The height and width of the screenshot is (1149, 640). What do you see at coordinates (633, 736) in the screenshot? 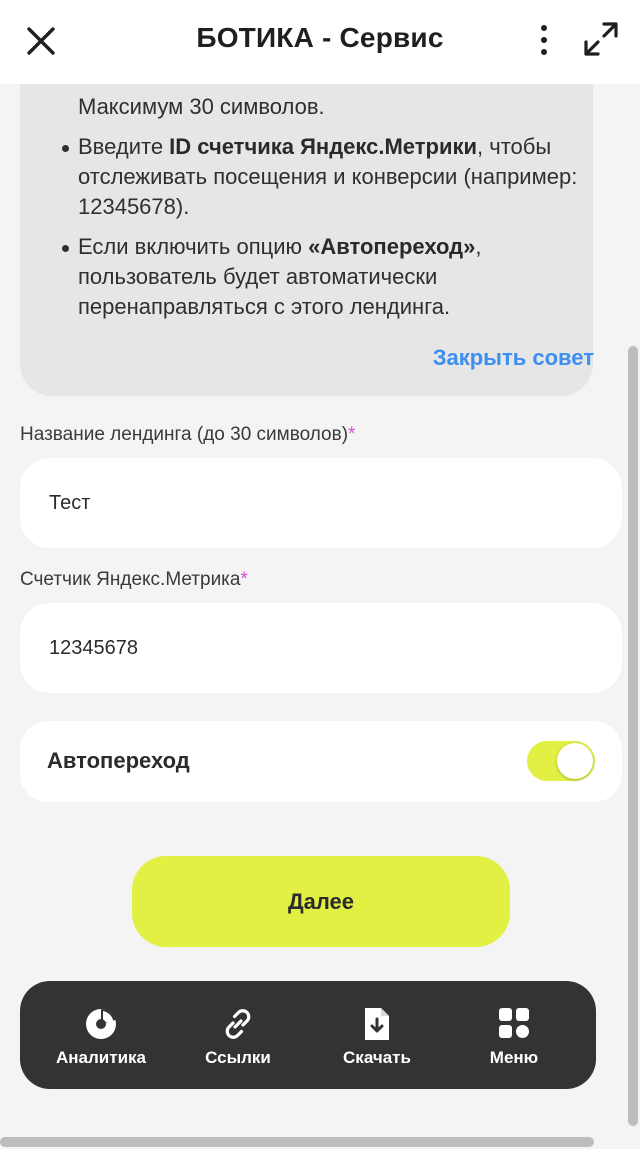
I see `vertical-scrollbar` at bounding box center [633, 736].